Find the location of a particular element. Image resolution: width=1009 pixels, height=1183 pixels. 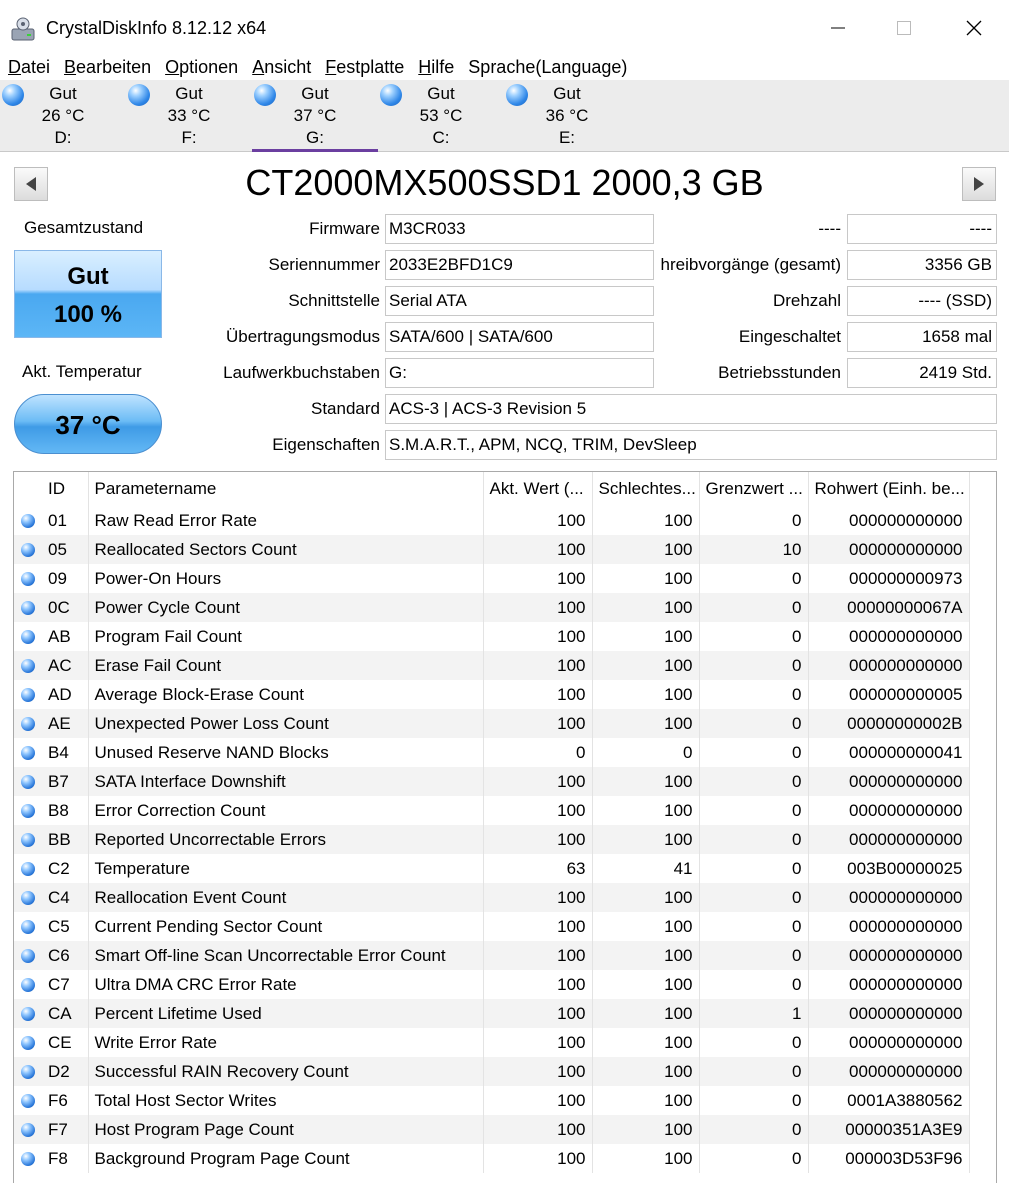

menu-bearbeiten: Bearbeiten is located at coordinates (107, 68).